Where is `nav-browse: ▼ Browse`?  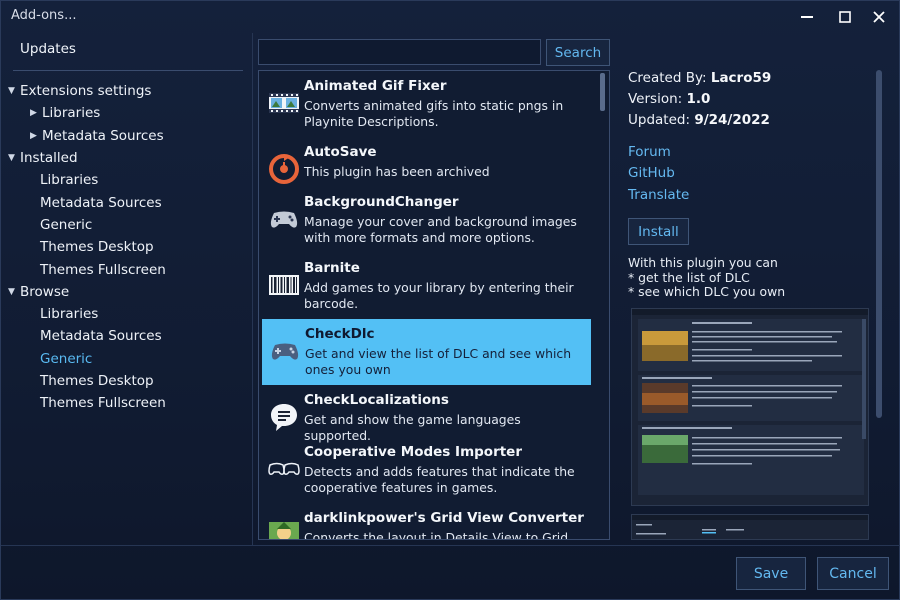
nav-browse: ▼ Browse is located at coordinates (126, 292).